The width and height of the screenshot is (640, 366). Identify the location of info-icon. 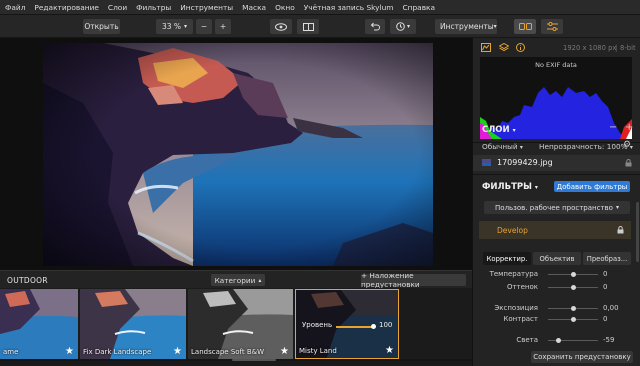
(520, 47).